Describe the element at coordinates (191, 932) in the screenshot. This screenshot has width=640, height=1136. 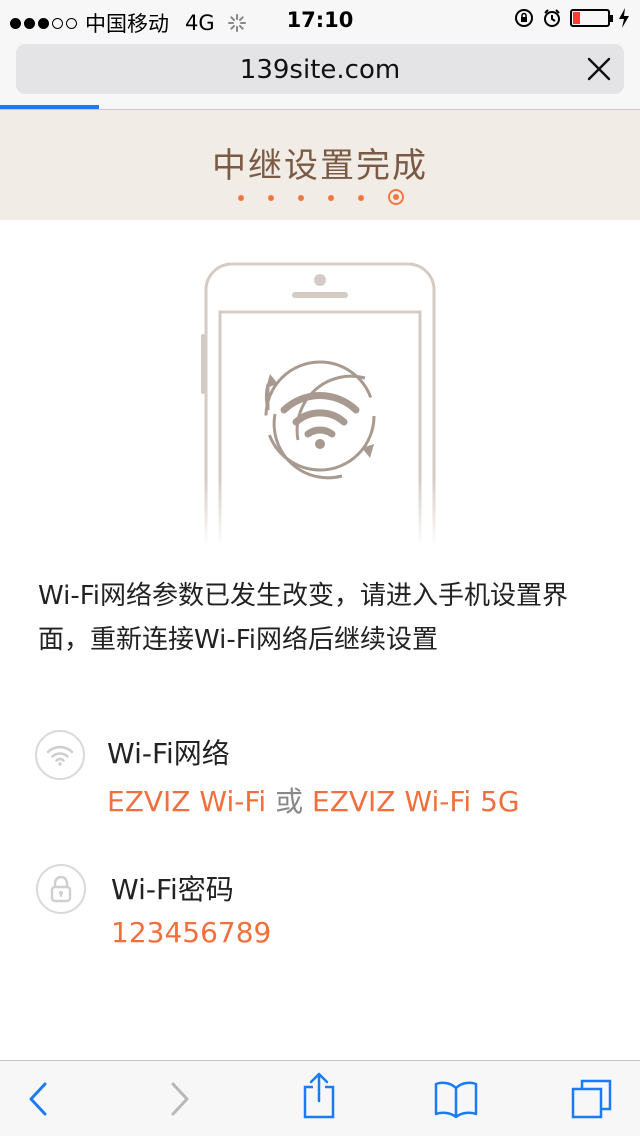
I see `wifi-password-value: 123456789` at that location.